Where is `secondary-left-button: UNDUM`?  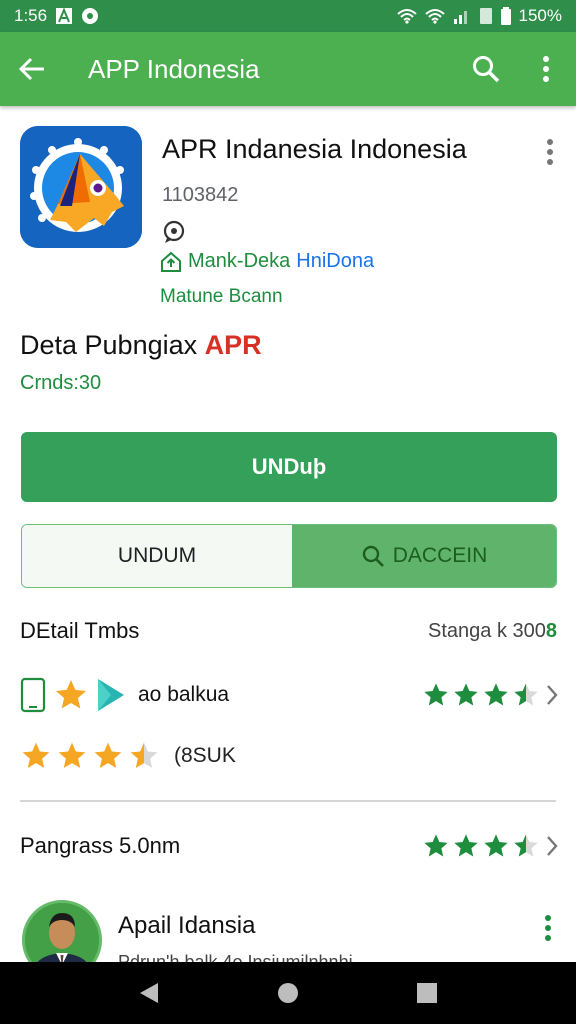 secondary-left-button: UNDUM is located at coordinates (157, 556).